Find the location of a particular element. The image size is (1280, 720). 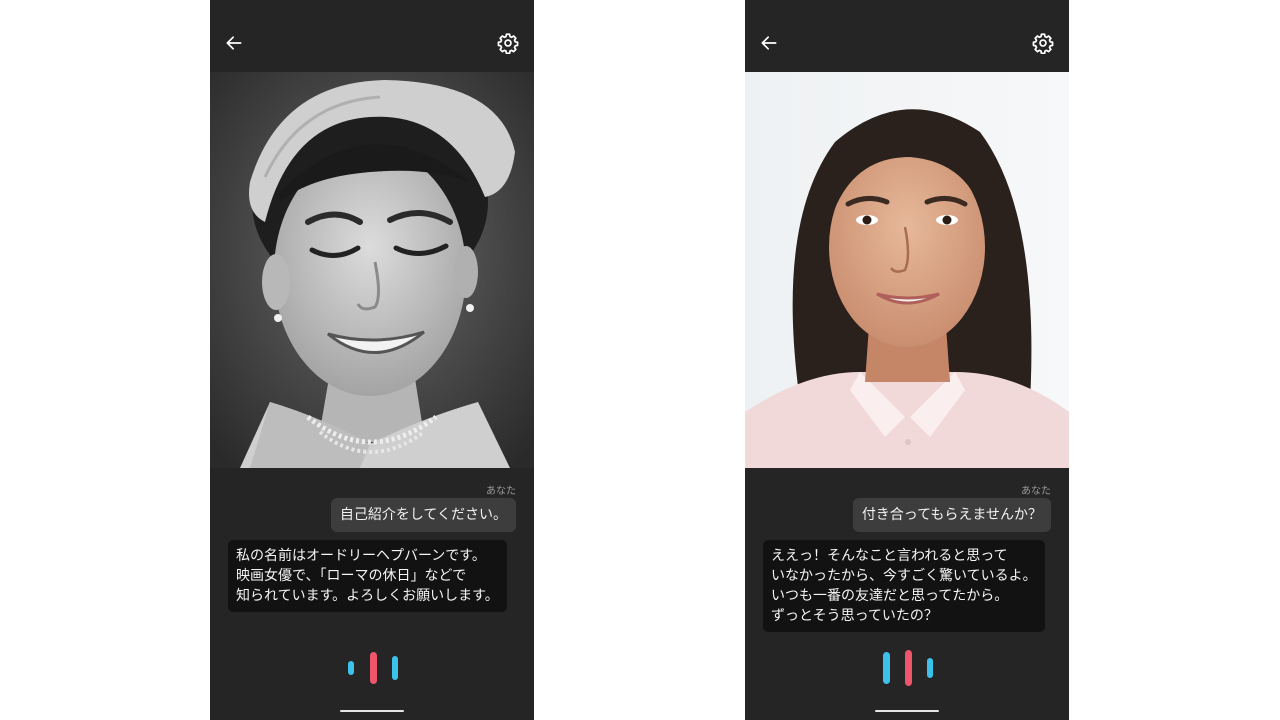

ai-message-line: ええっ！そんなこと言われると思って is located at coordinates (889, 556).